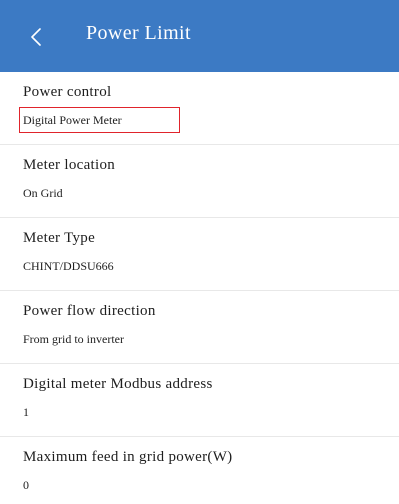 The height and width of the screenshot is (504, 399). What do you see at coordinates (99, 120) in the screenshot?
I see `highlight-box` at bounding box center [99, 120].